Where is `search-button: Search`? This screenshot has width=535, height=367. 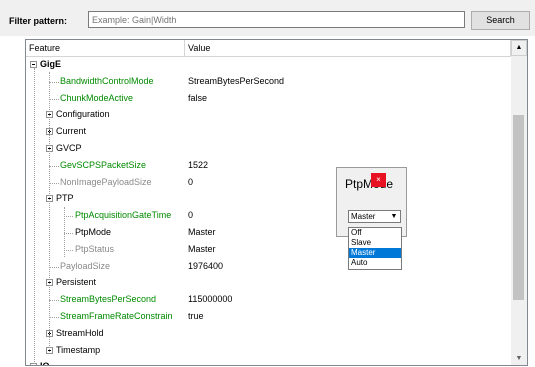
search-button: Search is located at coordinates (500, 20).